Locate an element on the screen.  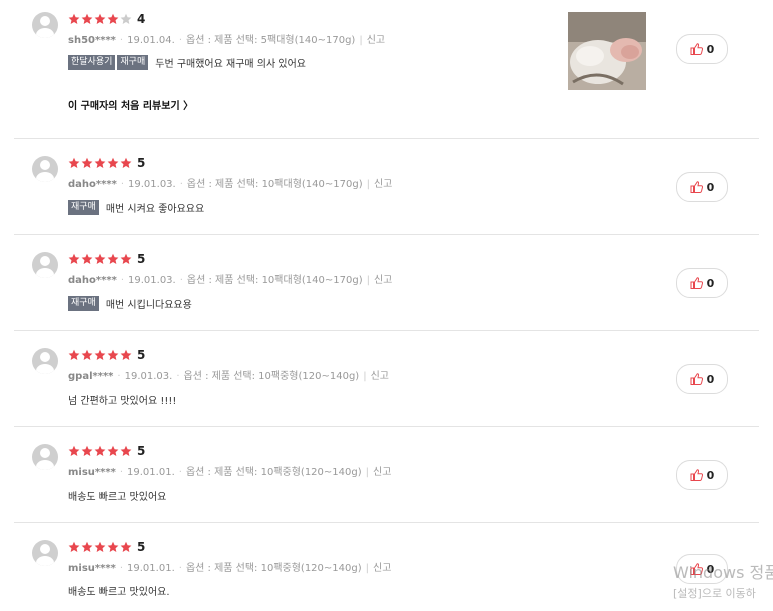
review-body: 재구매 매번 시켜요 좋아요요요 is located at coordinates (136, 207).